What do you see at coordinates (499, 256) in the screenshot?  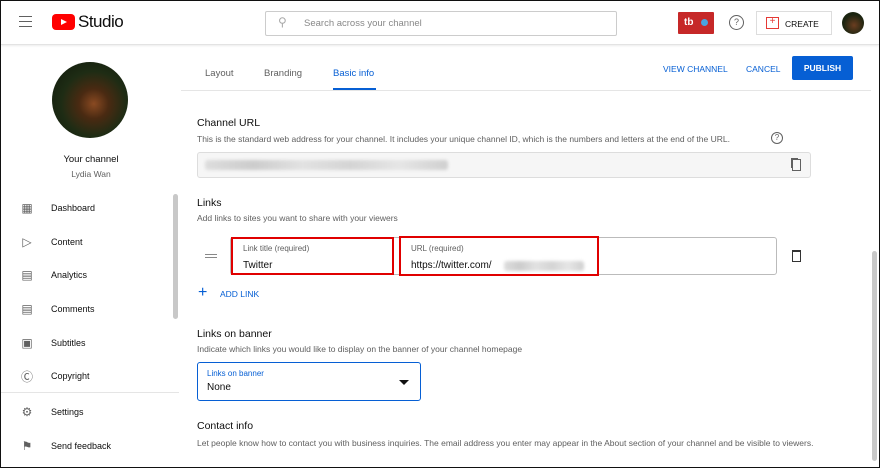 I see `link-url-field: URL (required) https://twitter.com/` at bounding box center [499, 256].